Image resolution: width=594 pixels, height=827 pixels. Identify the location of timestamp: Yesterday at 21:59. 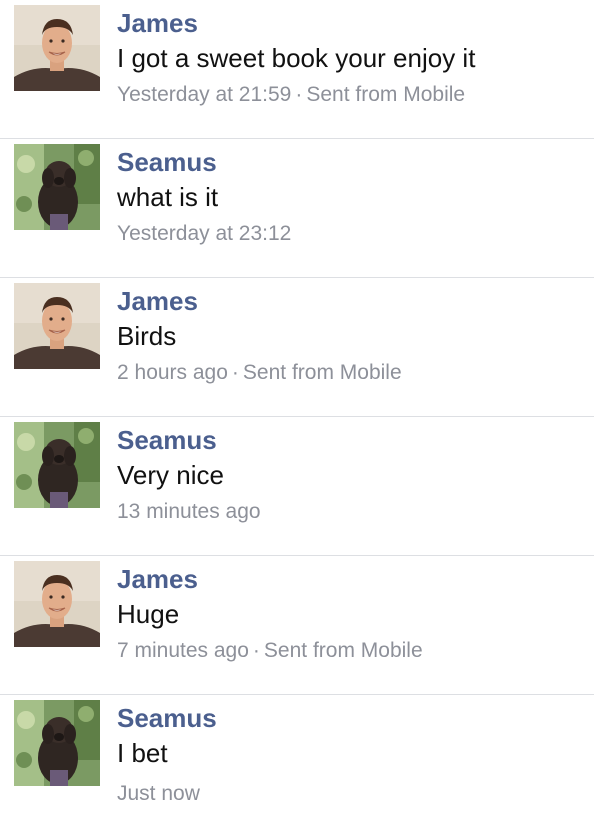
(204, 94).